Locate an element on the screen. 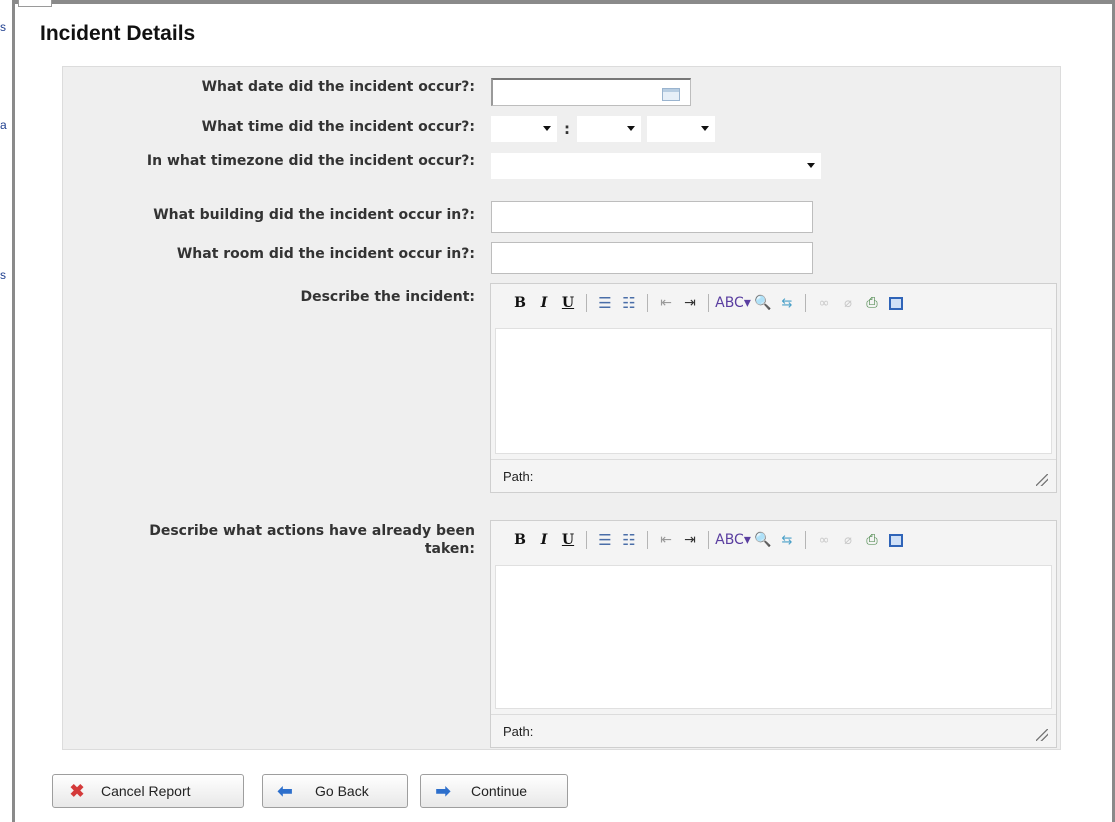 This screenshot has width=1115, height=822. time-ampm-select is located at coordinates (681, 129).